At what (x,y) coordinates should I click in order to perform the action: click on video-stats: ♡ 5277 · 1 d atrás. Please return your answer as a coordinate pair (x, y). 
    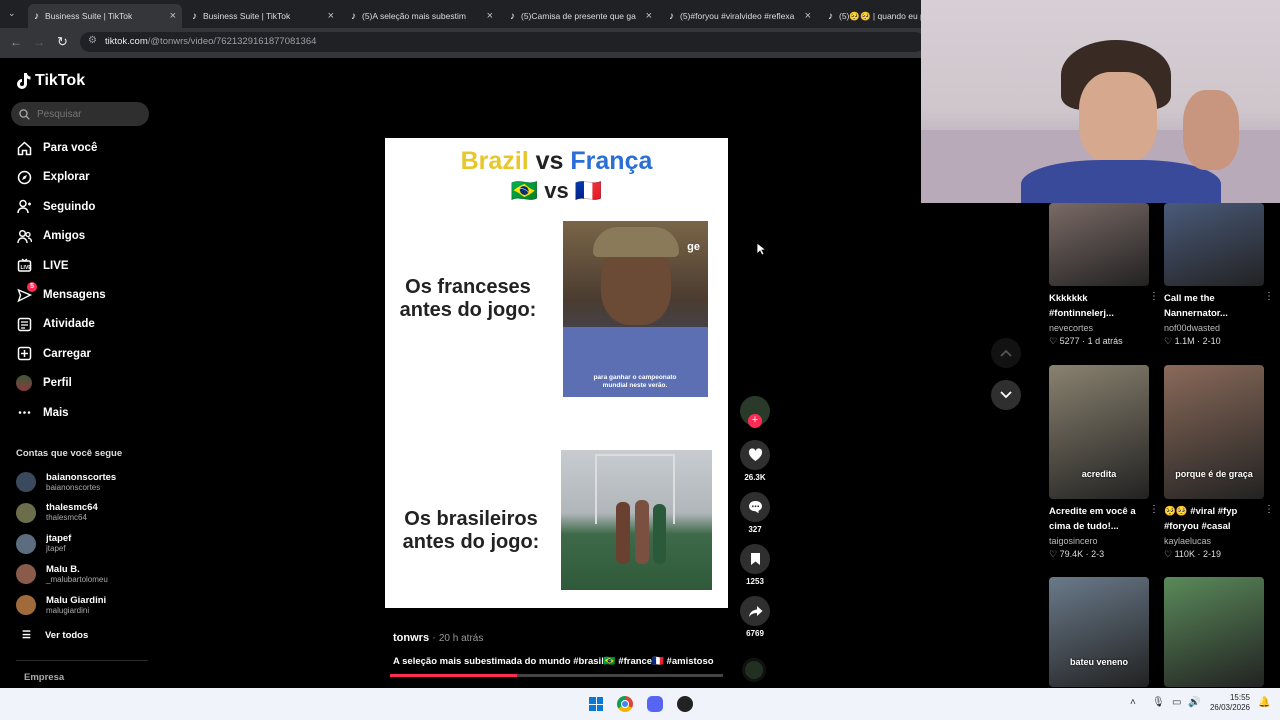
    Looking at the image, I should click on (1086, 341).